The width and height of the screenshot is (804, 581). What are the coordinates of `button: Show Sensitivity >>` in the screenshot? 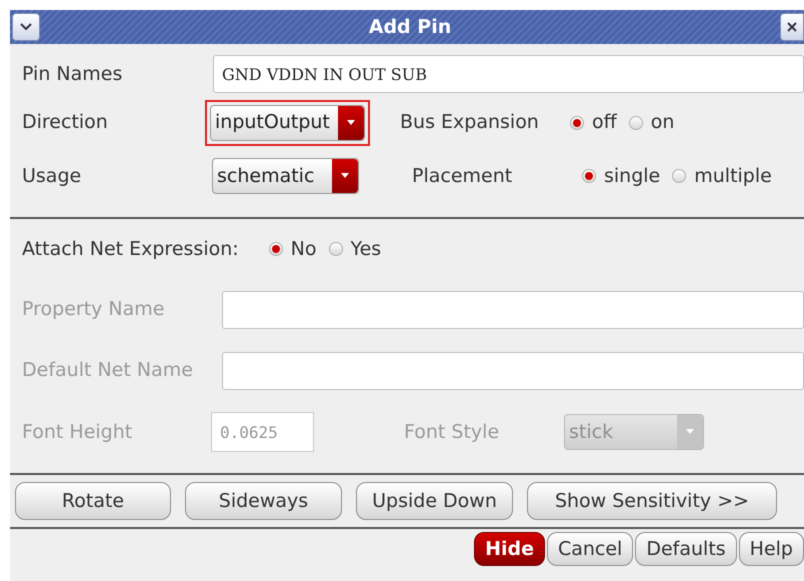 It's located at (652, 501).